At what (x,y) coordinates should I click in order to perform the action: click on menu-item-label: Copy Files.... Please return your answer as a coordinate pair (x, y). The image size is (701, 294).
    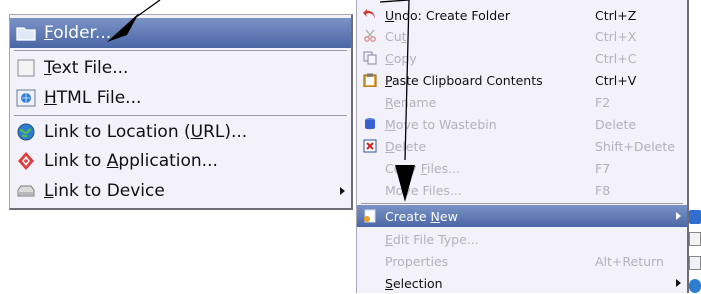
    Looking at the image, I should click on (423, 168).